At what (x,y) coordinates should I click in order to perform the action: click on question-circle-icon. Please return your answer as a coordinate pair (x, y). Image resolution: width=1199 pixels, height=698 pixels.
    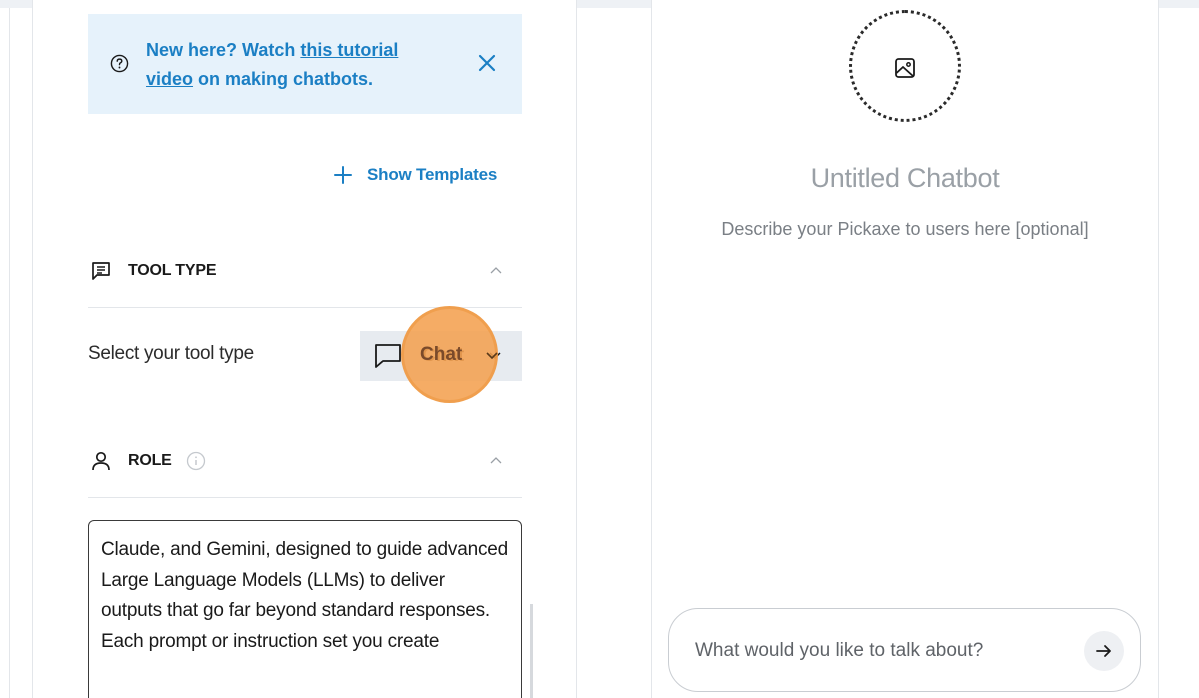
    Looking at the image, I should click on (119, 63).